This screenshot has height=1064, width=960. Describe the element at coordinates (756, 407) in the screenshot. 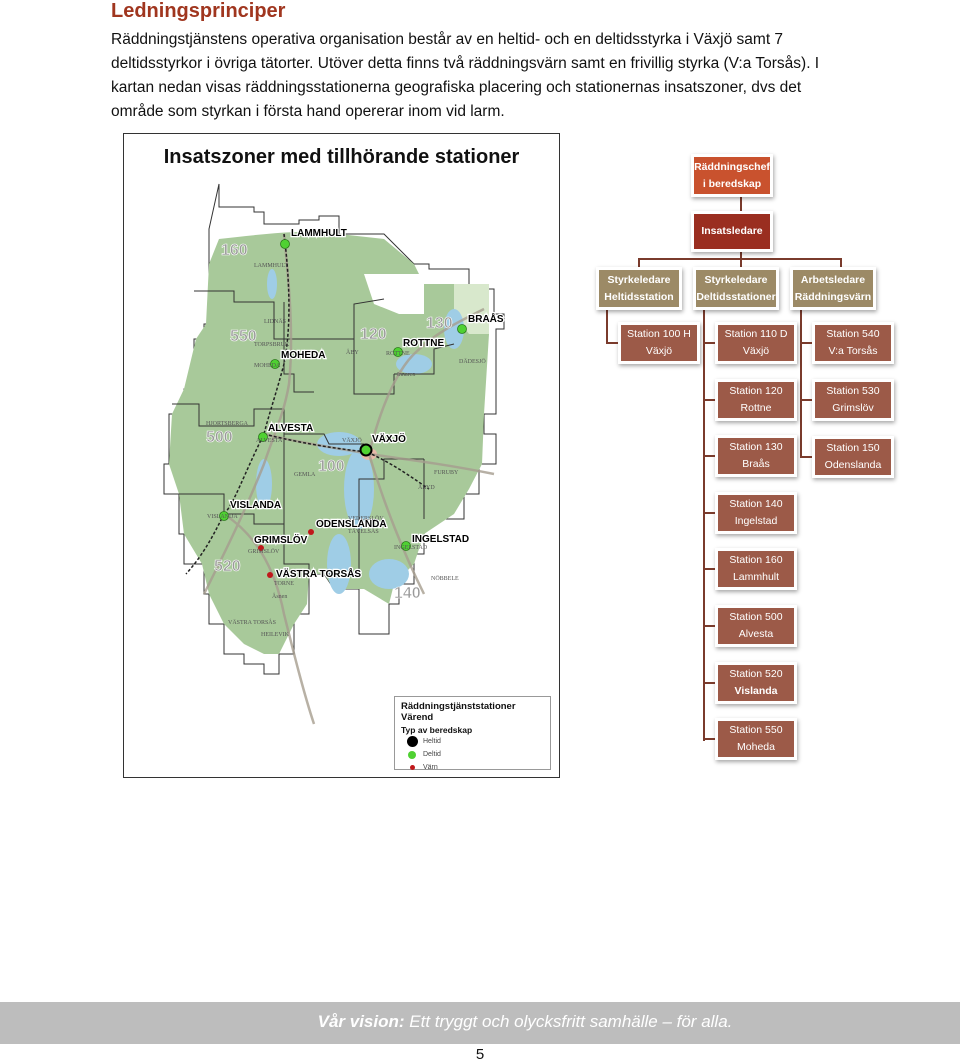

I see `station-place: Rottne` at that location.